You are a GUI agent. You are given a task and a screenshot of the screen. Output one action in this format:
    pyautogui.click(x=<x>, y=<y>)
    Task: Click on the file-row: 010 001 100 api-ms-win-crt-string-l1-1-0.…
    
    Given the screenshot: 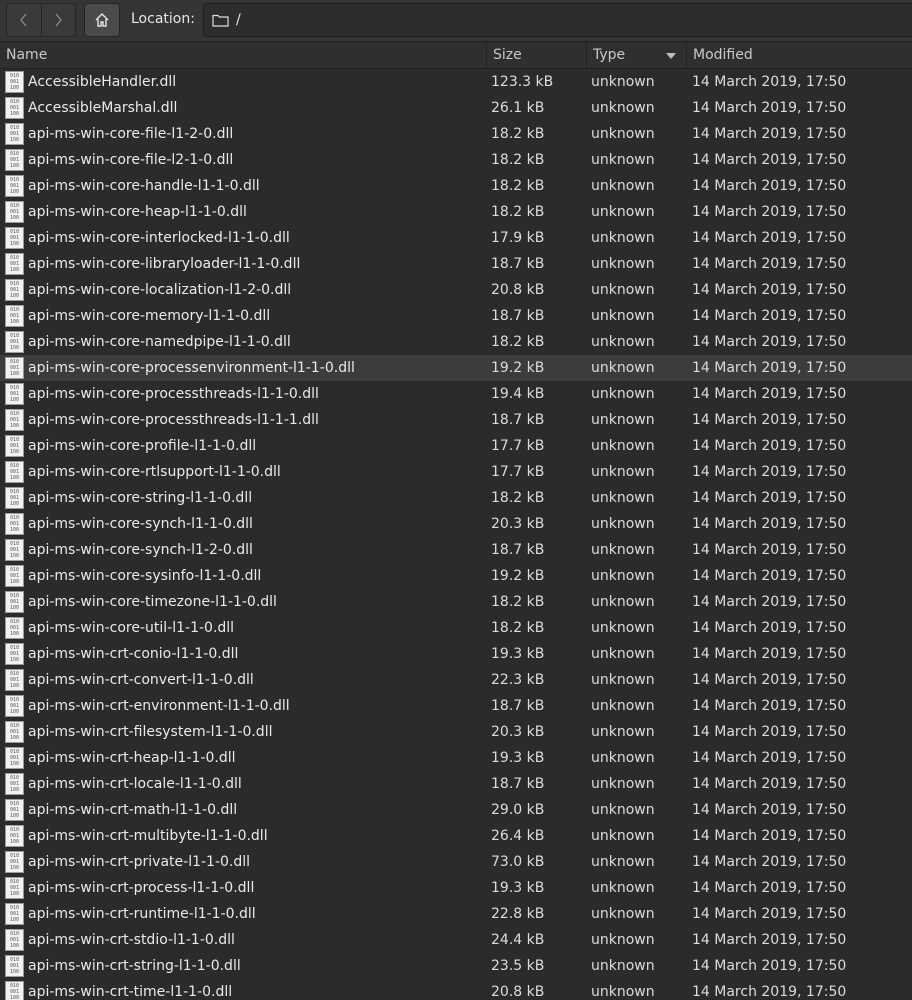 What is the action you would take?
    pyautogui.click(x=456, y=966)
    